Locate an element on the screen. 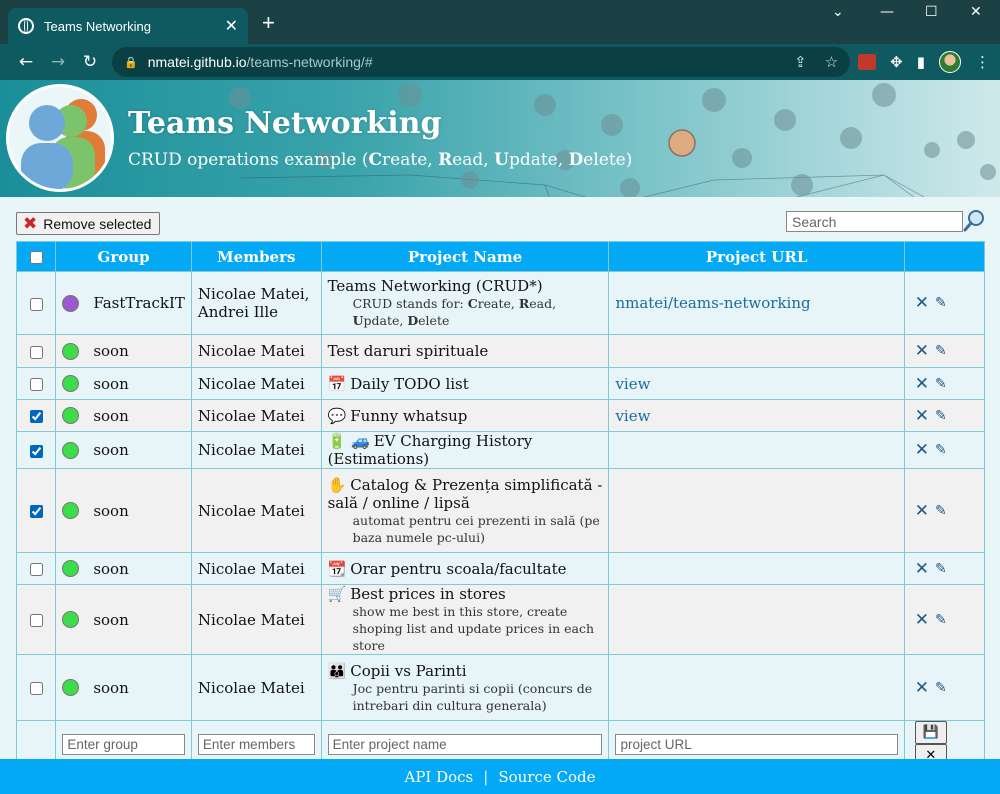 The width and height of the screenshot is (1000, 794). project-emoji-icon: 💬 is located at coordinates (337, 415).